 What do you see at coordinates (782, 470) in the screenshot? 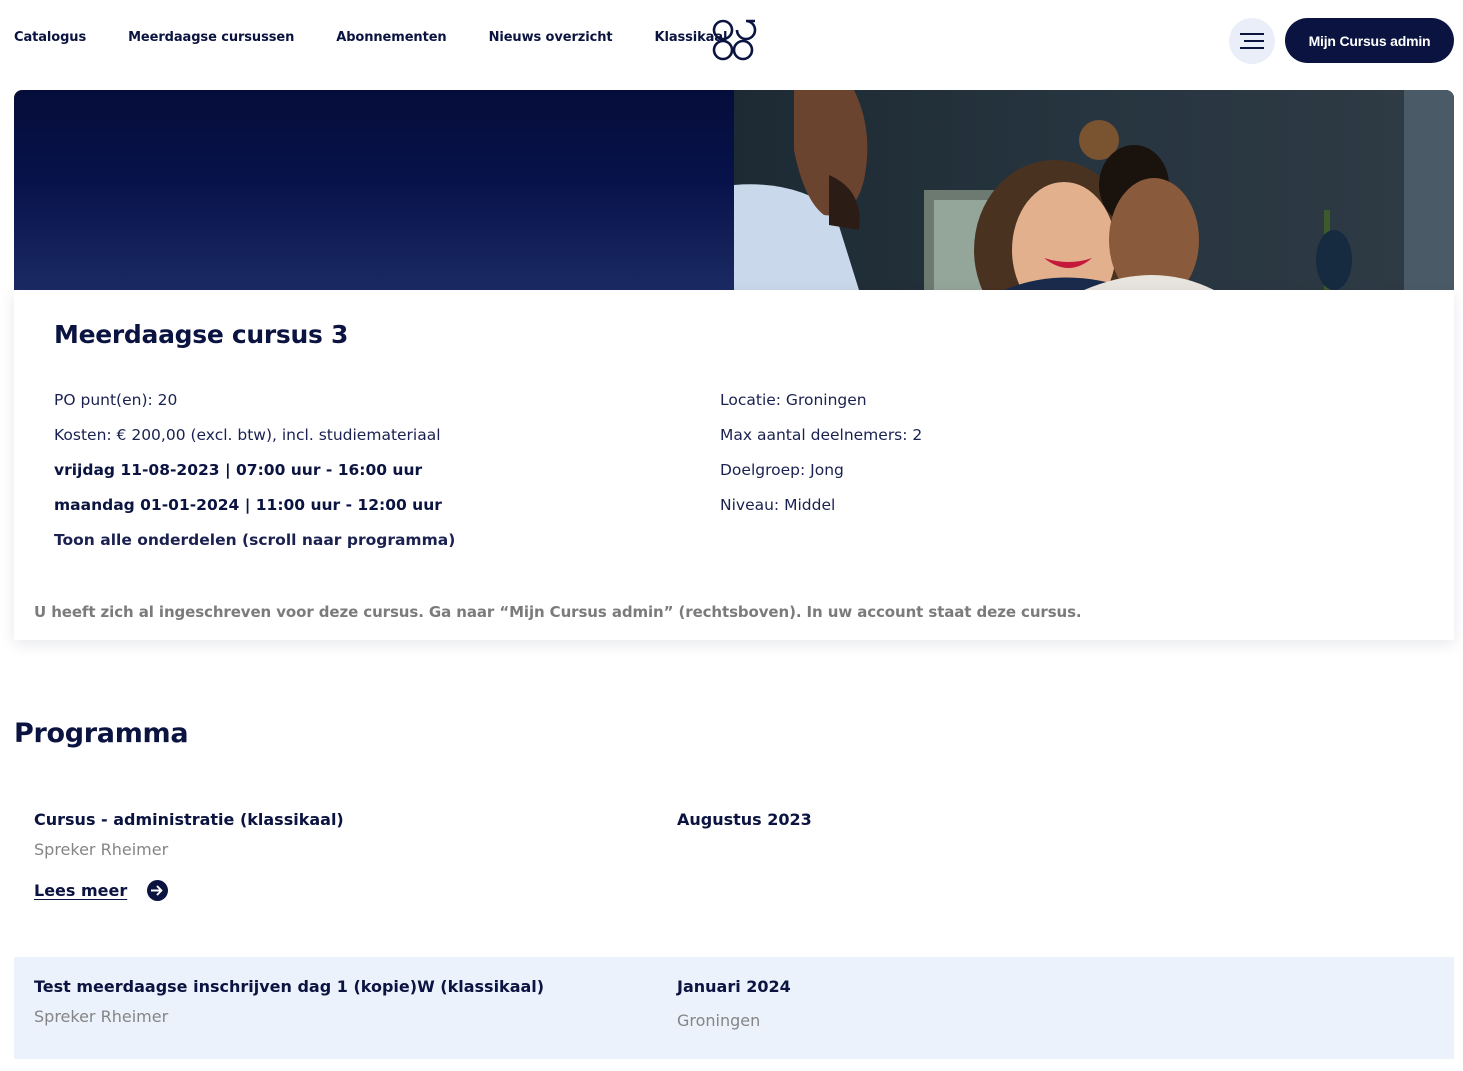
I see `target-group: Doelgroep: Jong` at bounding box center [782, 470].